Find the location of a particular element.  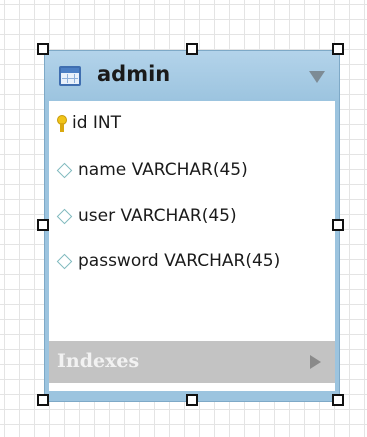

resize-handle-top-left is located at coordinates (43, 49).